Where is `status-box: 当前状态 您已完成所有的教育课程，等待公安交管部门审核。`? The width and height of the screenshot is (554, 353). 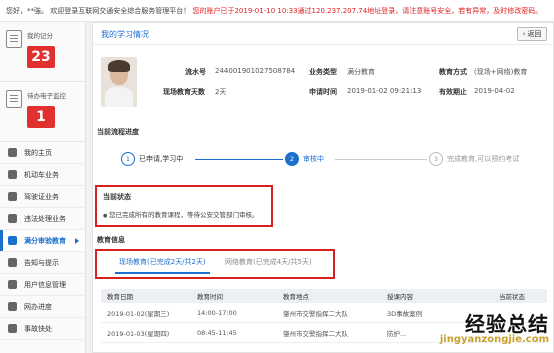
status-box: 当前状态 您已完成所有的教育课程，等待公安交管部门审核。 is located at coordinates (184, 206).